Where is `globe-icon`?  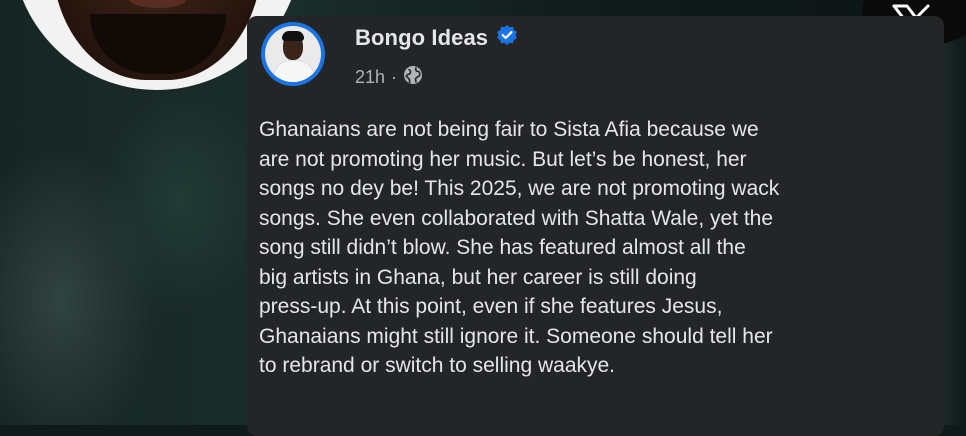 globe-icon is located at coordinates (413, 77).